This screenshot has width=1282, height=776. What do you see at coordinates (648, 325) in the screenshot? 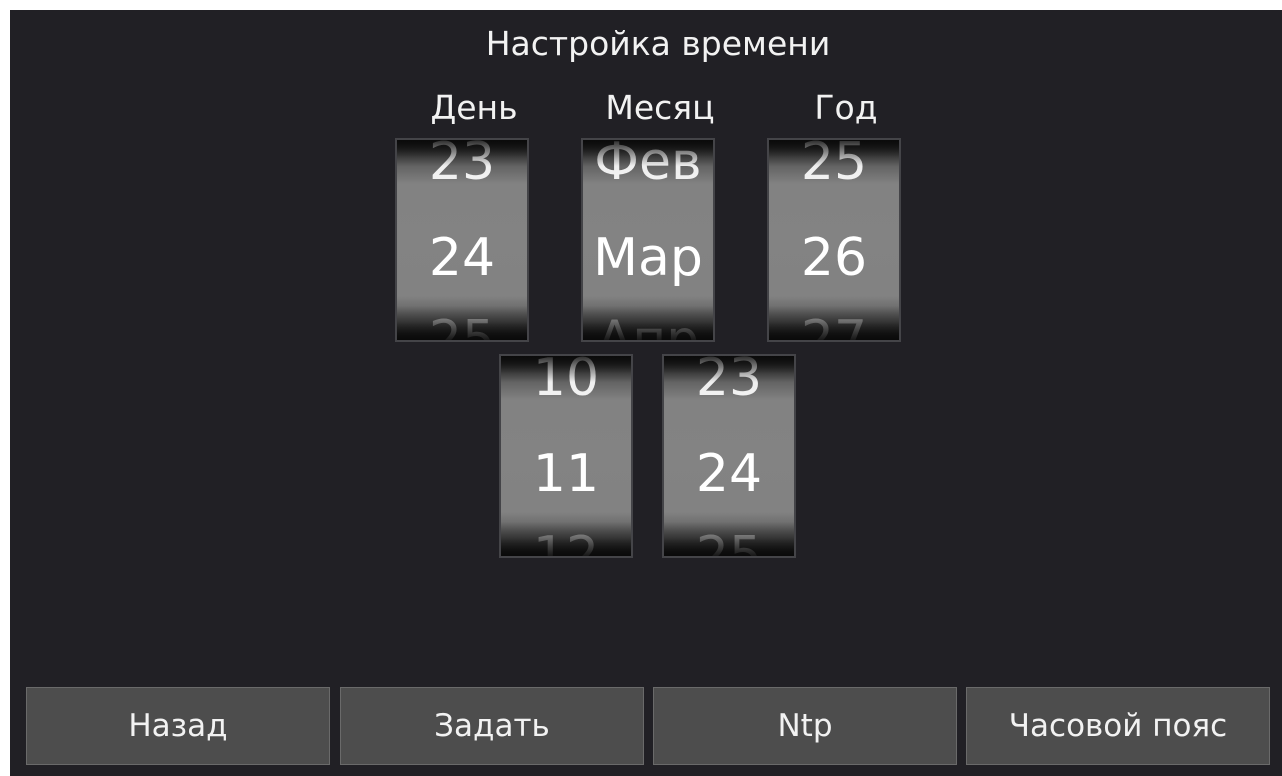
I see `month-next-value: Апр` at bounding box center [648, 325].